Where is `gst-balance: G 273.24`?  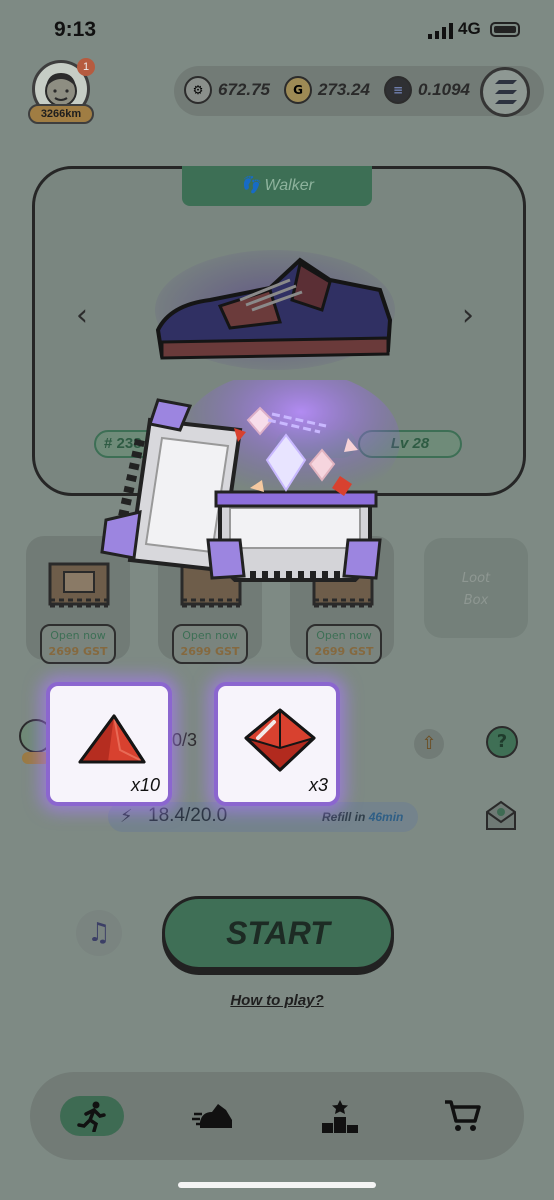 gst-balance: G 273.24 is located at coordinates (327, 90).